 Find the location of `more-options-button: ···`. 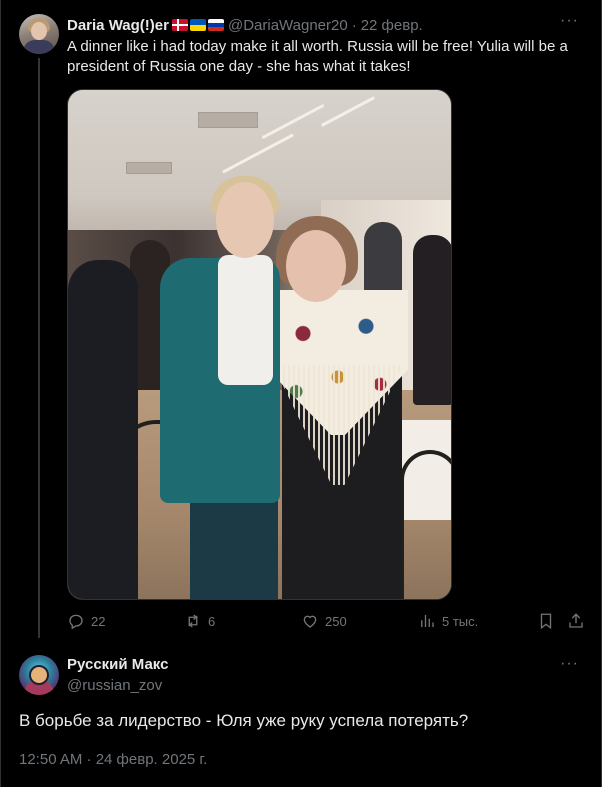

more-options-button: ··· is located at coordinates (569, 21).